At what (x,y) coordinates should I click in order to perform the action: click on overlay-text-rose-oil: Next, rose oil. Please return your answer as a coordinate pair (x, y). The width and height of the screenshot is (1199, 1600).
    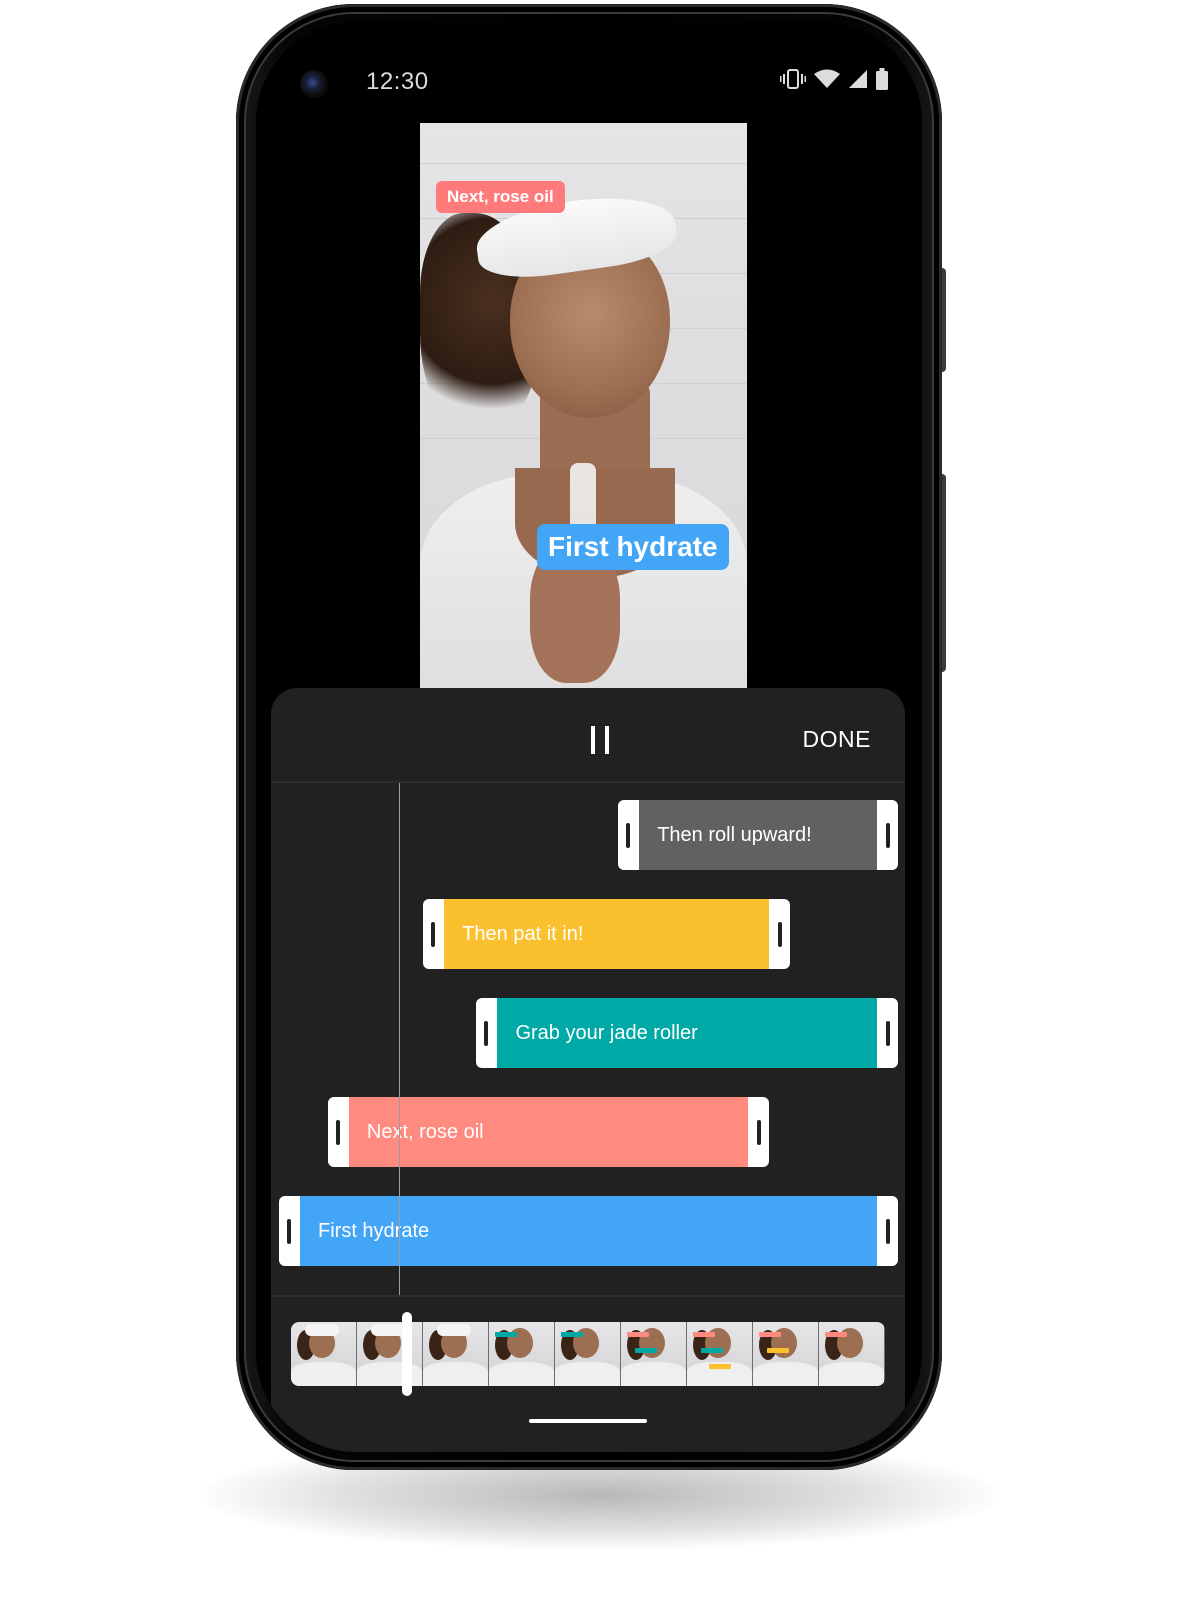
    Looking at the image, I should click on (500, 197).